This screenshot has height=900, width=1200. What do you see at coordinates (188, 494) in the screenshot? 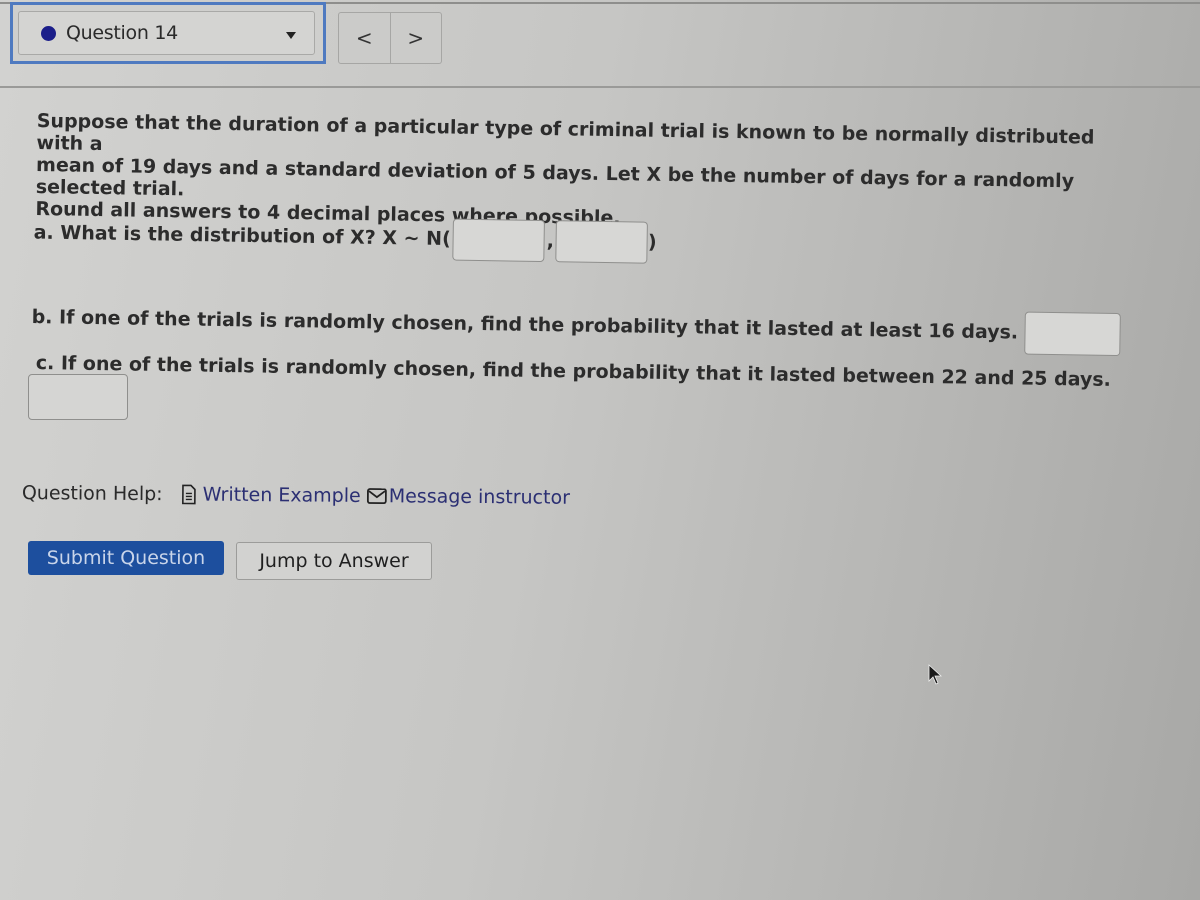
I see `document-icon` at bounding box center [188, 494].